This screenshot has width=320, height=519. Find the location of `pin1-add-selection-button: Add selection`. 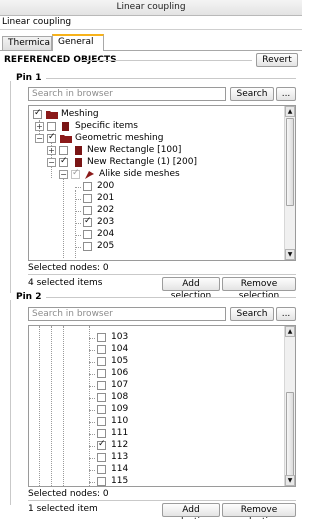

pin1-add-selection-button: Add selection is located at coordinates (191, 289).